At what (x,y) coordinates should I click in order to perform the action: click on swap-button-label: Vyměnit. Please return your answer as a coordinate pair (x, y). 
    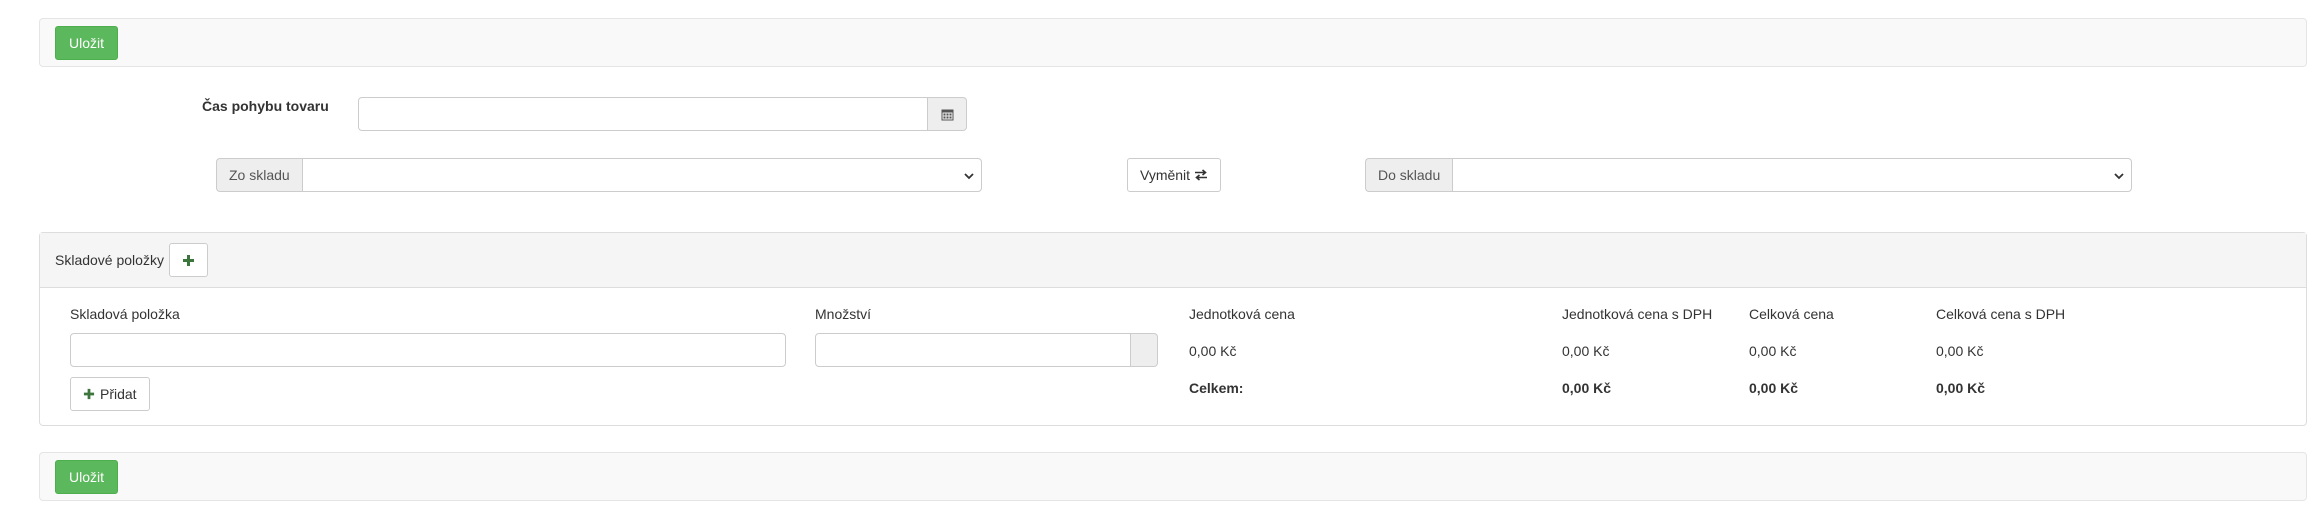
    Looking at the image, I should click on (1165, 175).